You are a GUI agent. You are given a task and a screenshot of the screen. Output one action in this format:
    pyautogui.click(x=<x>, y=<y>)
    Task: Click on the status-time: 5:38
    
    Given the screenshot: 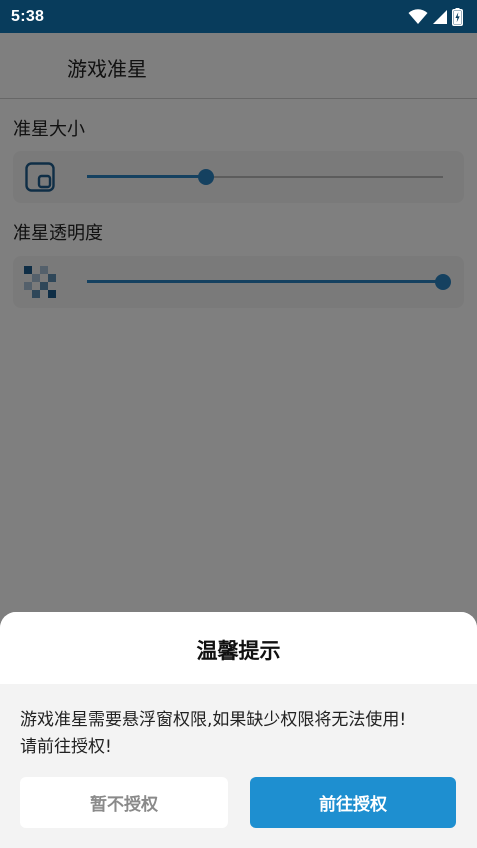 What is the action you would take?
    pyautogui.click(x=28, y=16)
    